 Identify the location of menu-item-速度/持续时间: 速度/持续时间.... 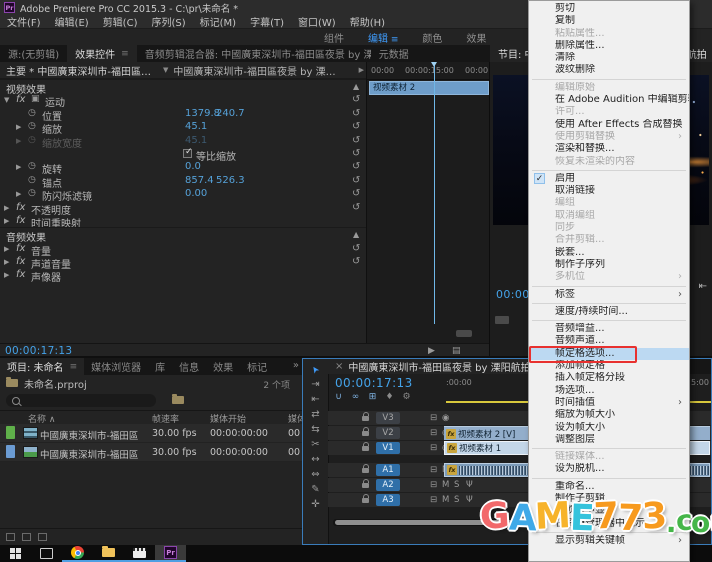
(609, 312).